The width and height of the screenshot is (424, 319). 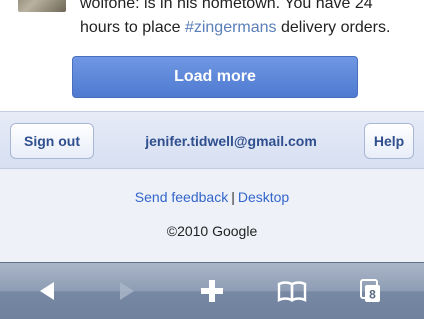 I want to click on pages-count: 8, so click(x=372, y=295).